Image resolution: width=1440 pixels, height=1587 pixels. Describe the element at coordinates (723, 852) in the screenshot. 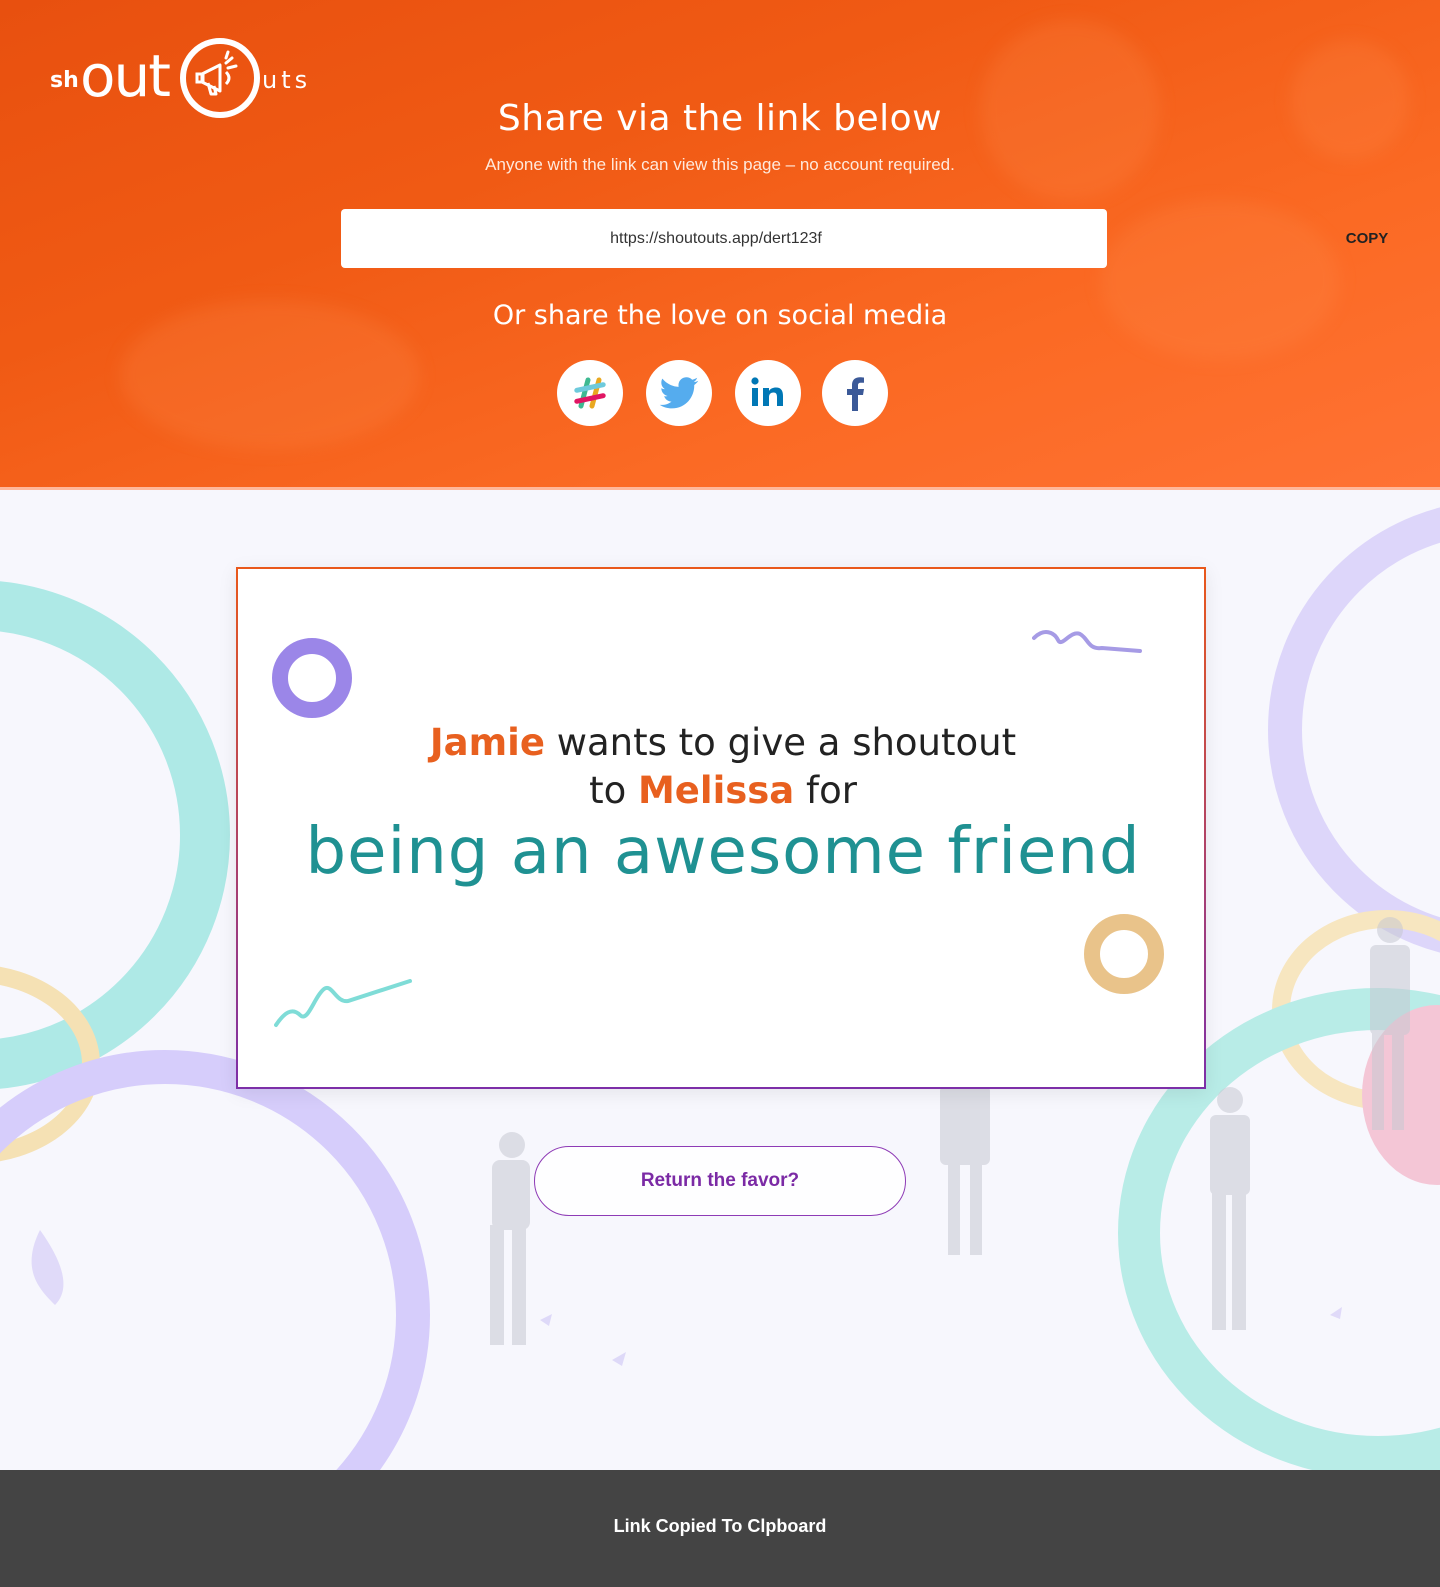

I see `shoutout-reason: being an awesome friend` at that location.